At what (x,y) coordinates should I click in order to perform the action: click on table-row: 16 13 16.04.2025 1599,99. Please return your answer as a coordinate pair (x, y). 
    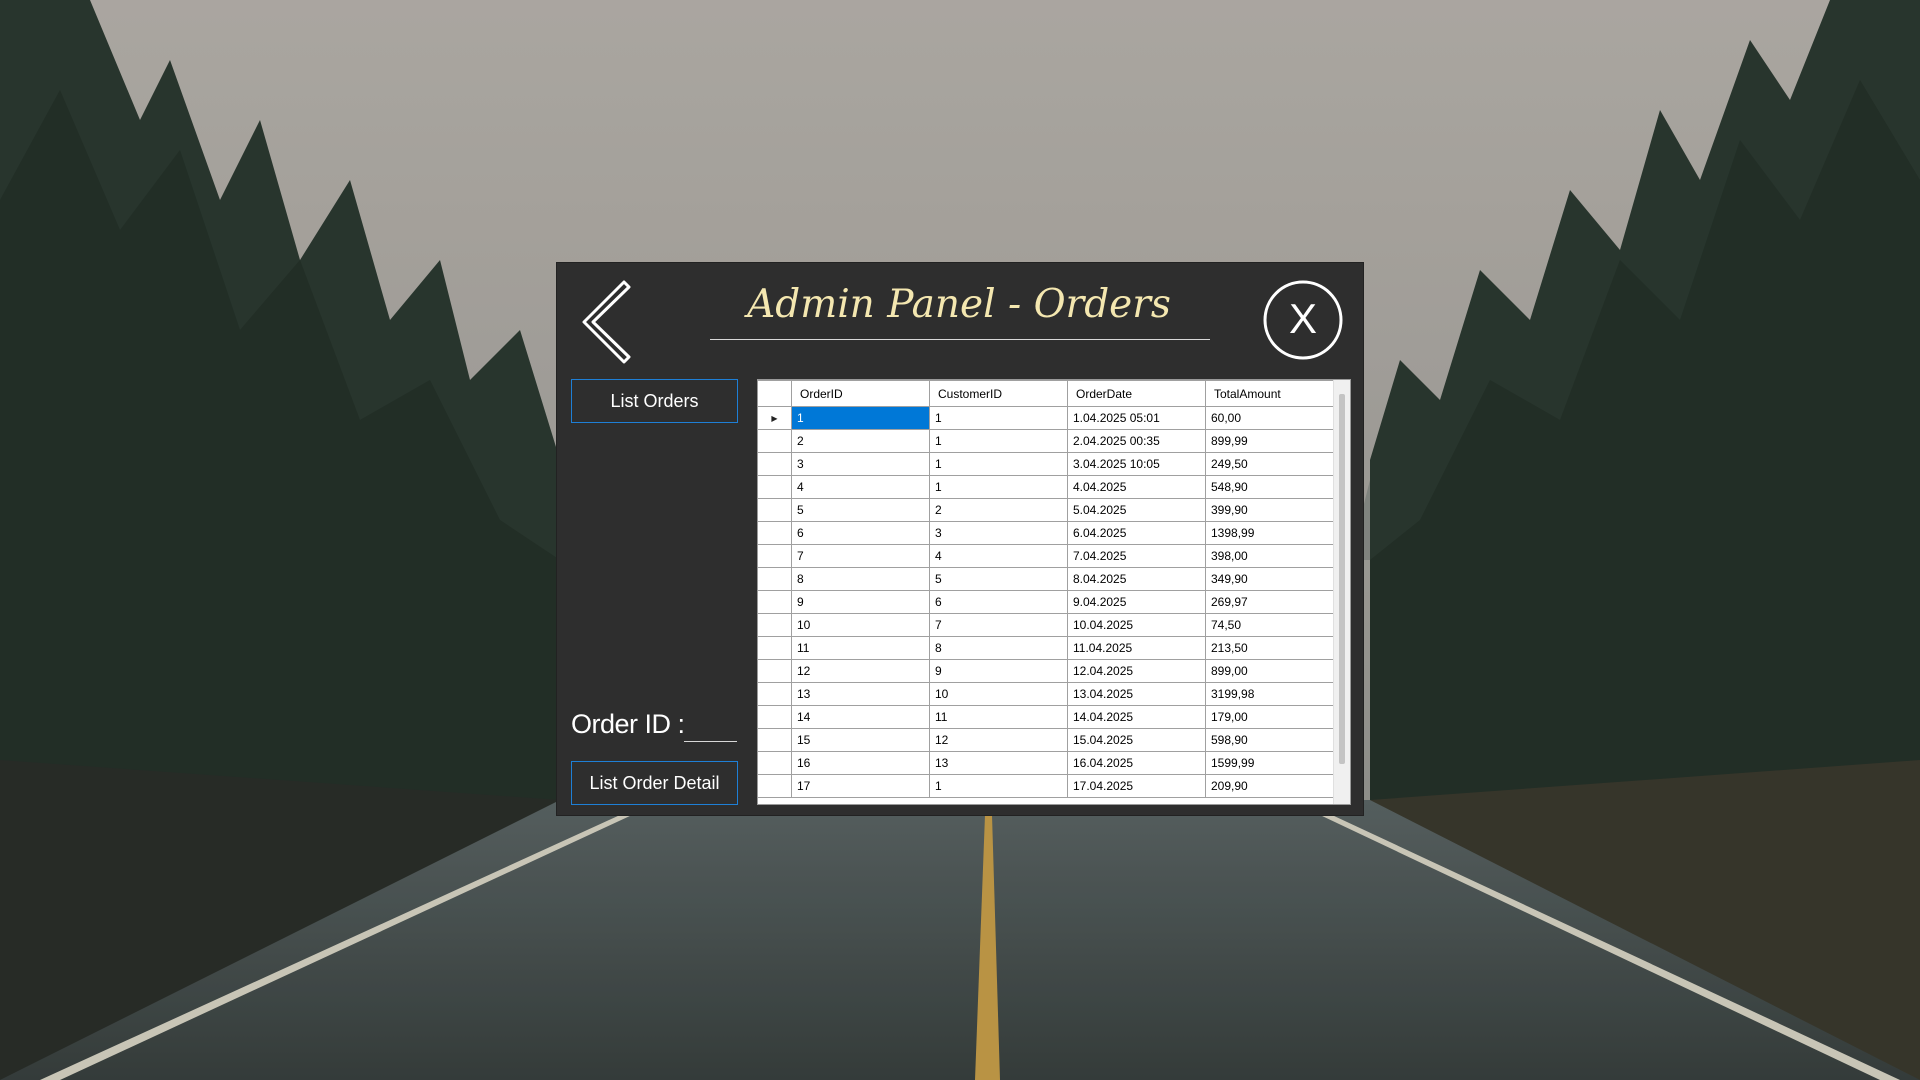
    Looking at the image, I should click on (1051, 763).